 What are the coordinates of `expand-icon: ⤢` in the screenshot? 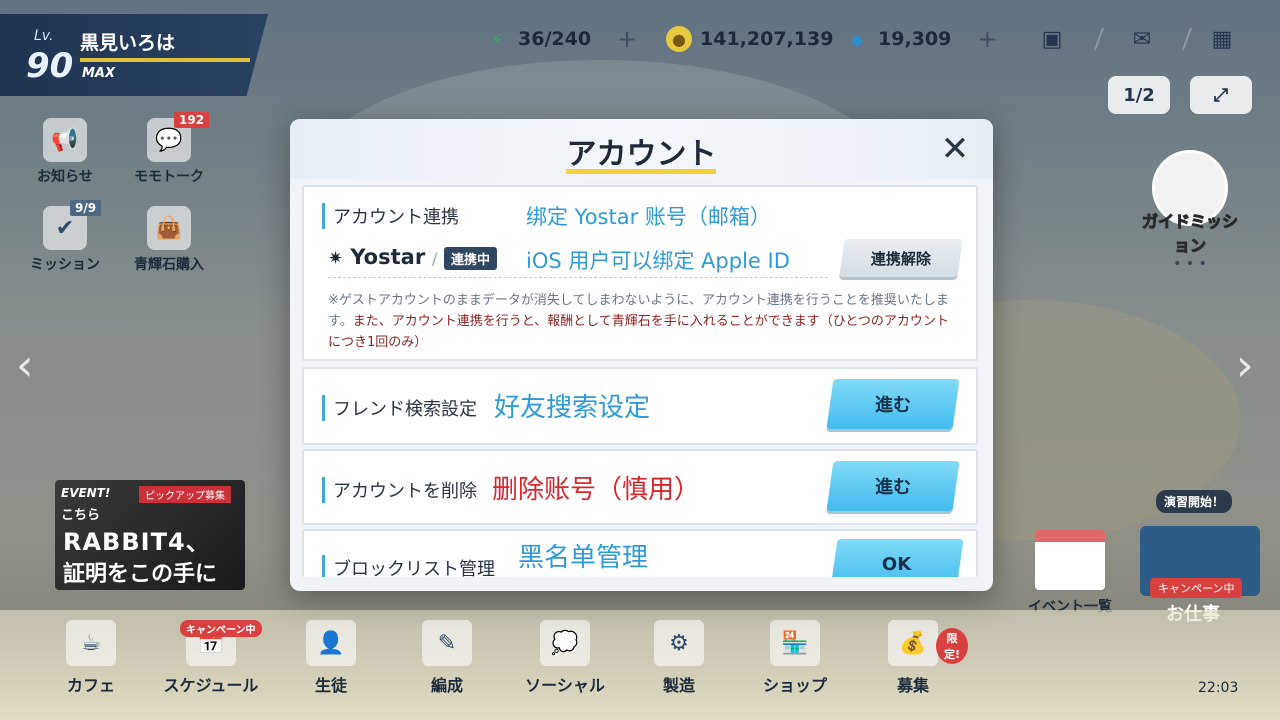 It's located at (1221, 95).